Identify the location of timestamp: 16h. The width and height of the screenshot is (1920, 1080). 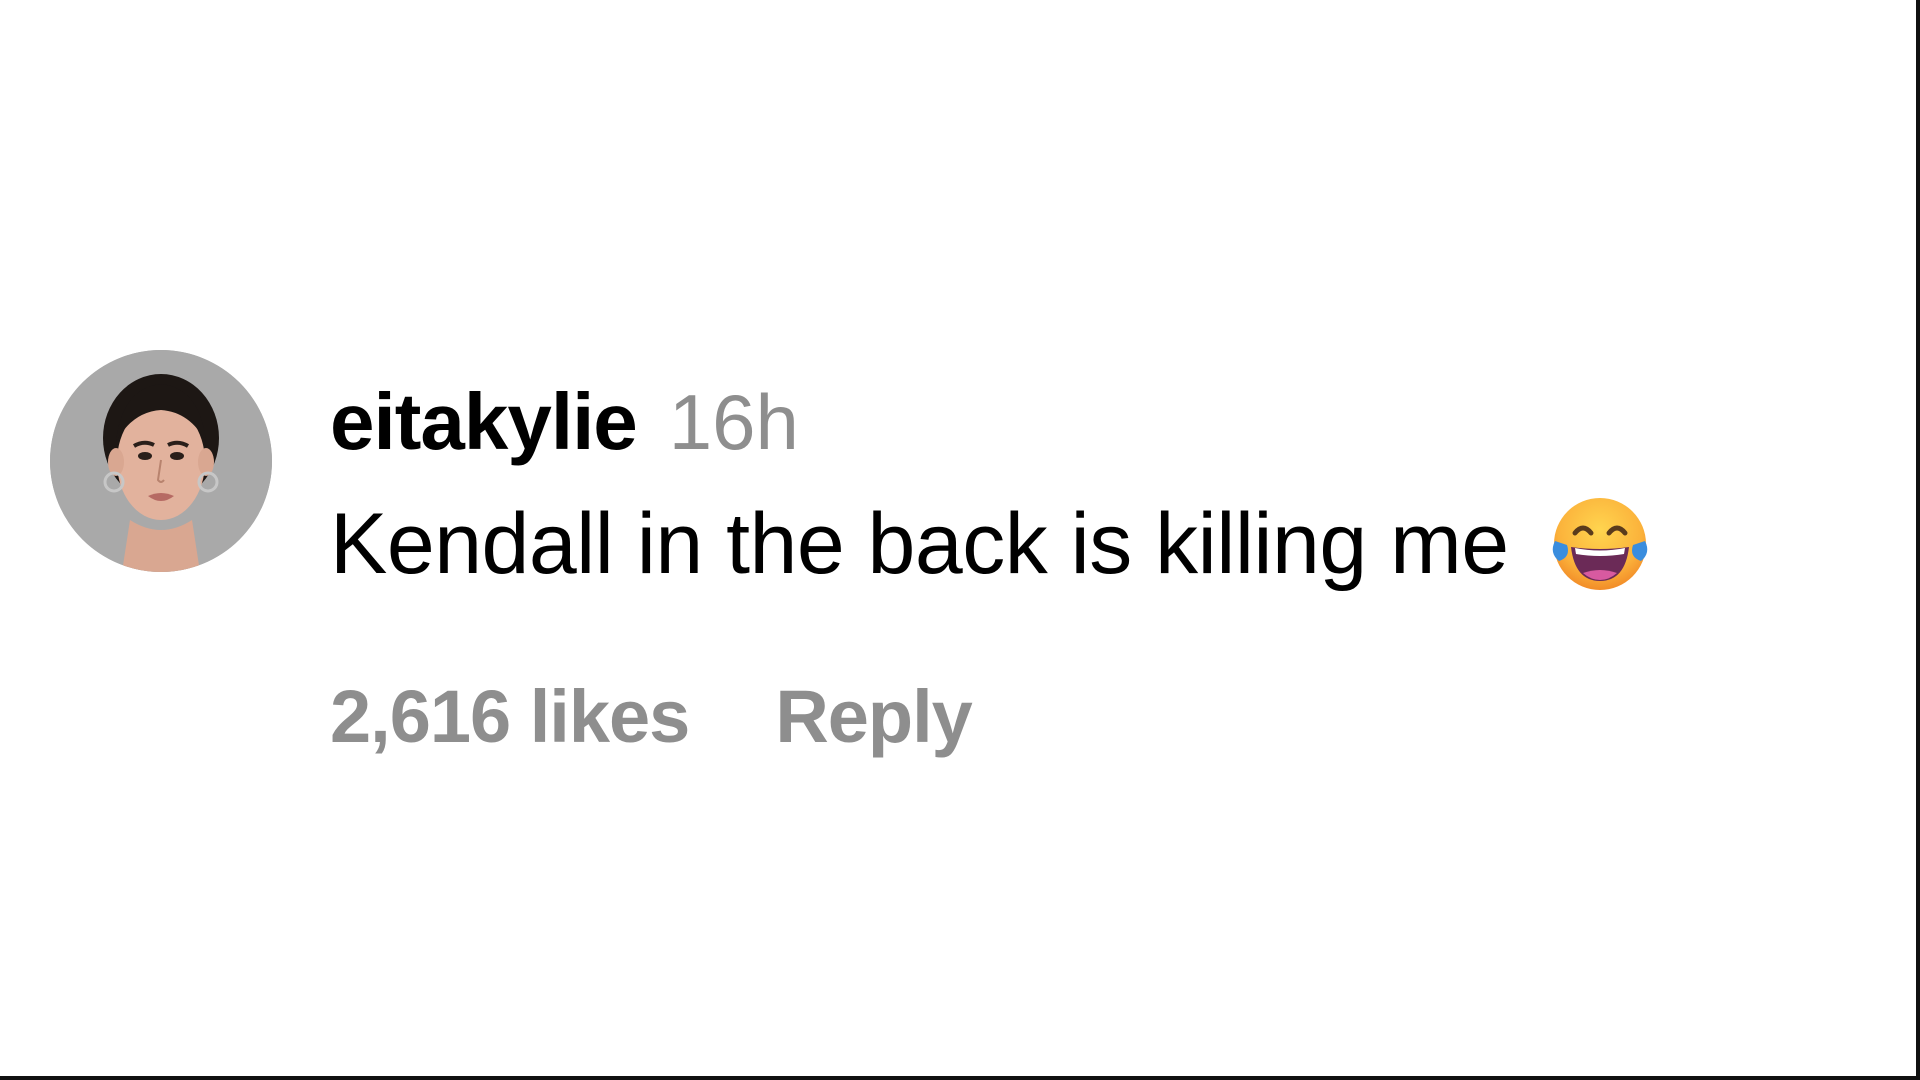
(733, 422).